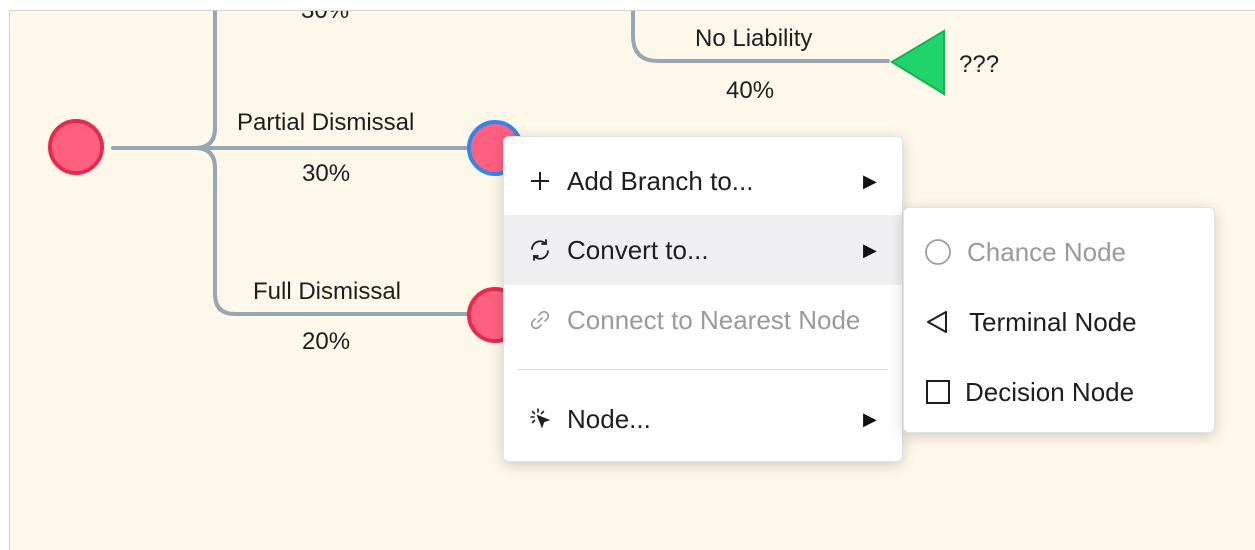 This screenshot has width=1255, height=550. Describe the element at coordinates (979, 65) in the screenshot. I see `terminal-payoff: ???` at that location.